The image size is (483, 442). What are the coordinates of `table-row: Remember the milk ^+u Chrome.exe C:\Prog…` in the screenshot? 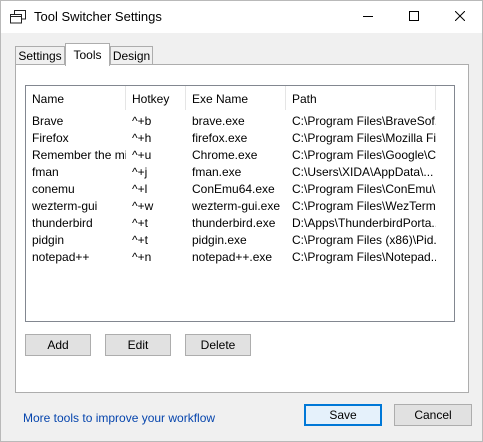 It's located at (240, 154).